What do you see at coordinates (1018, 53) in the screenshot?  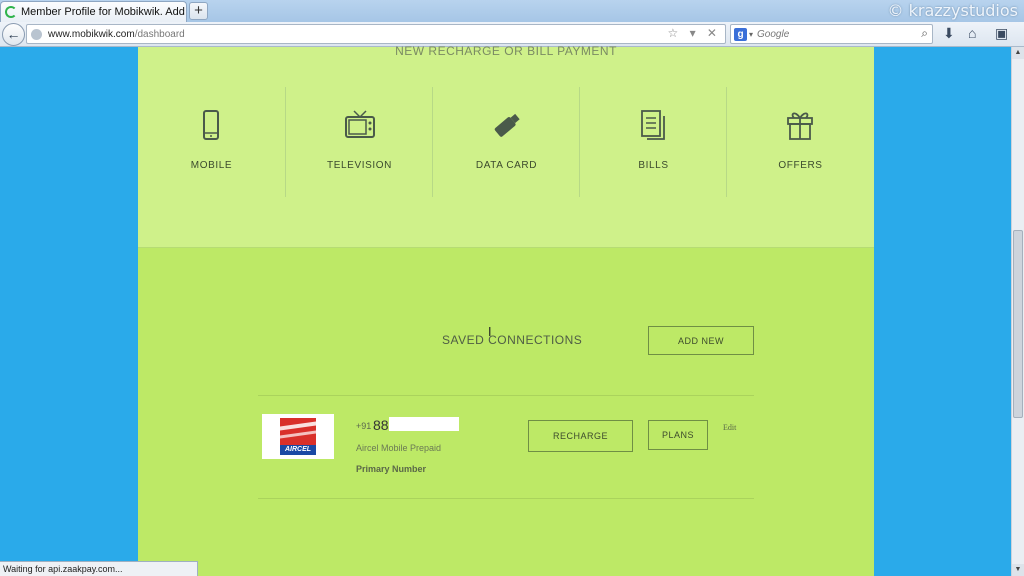 I see `scroll-up-icon: ▲` at bounding box center [1018, 53].